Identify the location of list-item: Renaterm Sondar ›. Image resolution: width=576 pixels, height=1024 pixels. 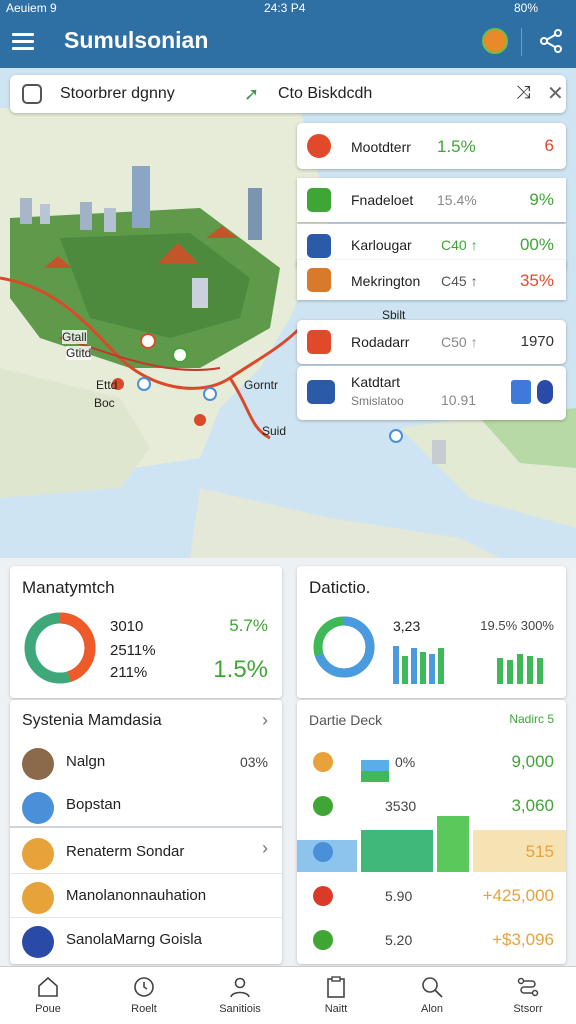
(146, 852).